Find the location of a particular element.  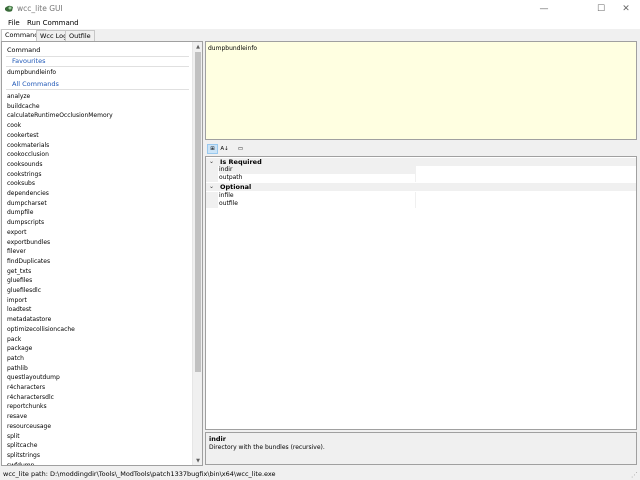

command-list-item: buildcache is located at coordinates (23, 106).